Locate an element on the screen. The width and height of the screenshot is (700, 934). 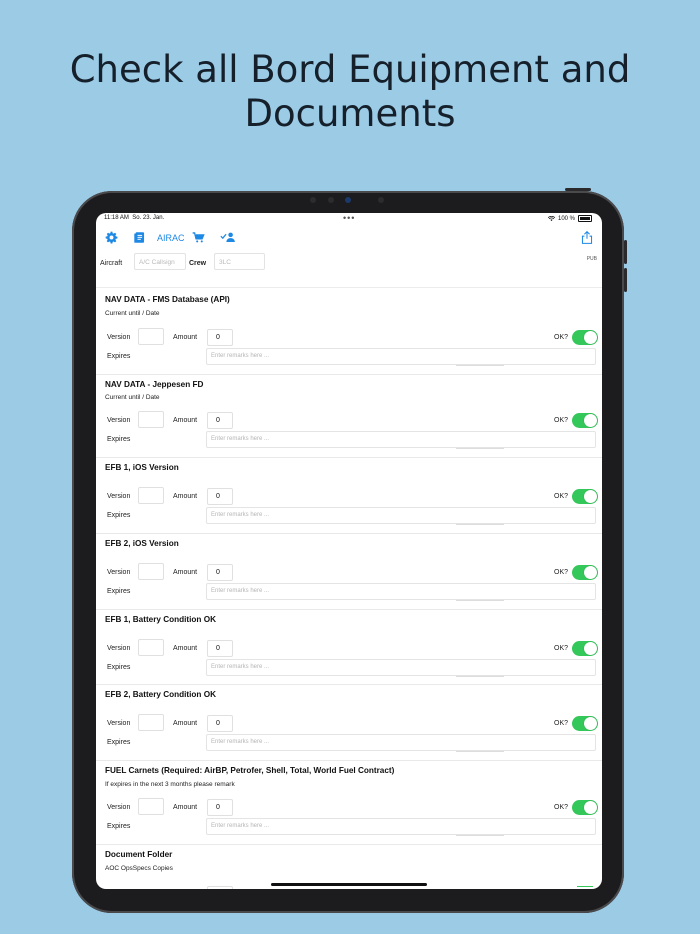
section-title: EFB 1, Battery Condition OK is located at coordinates (160, 619).